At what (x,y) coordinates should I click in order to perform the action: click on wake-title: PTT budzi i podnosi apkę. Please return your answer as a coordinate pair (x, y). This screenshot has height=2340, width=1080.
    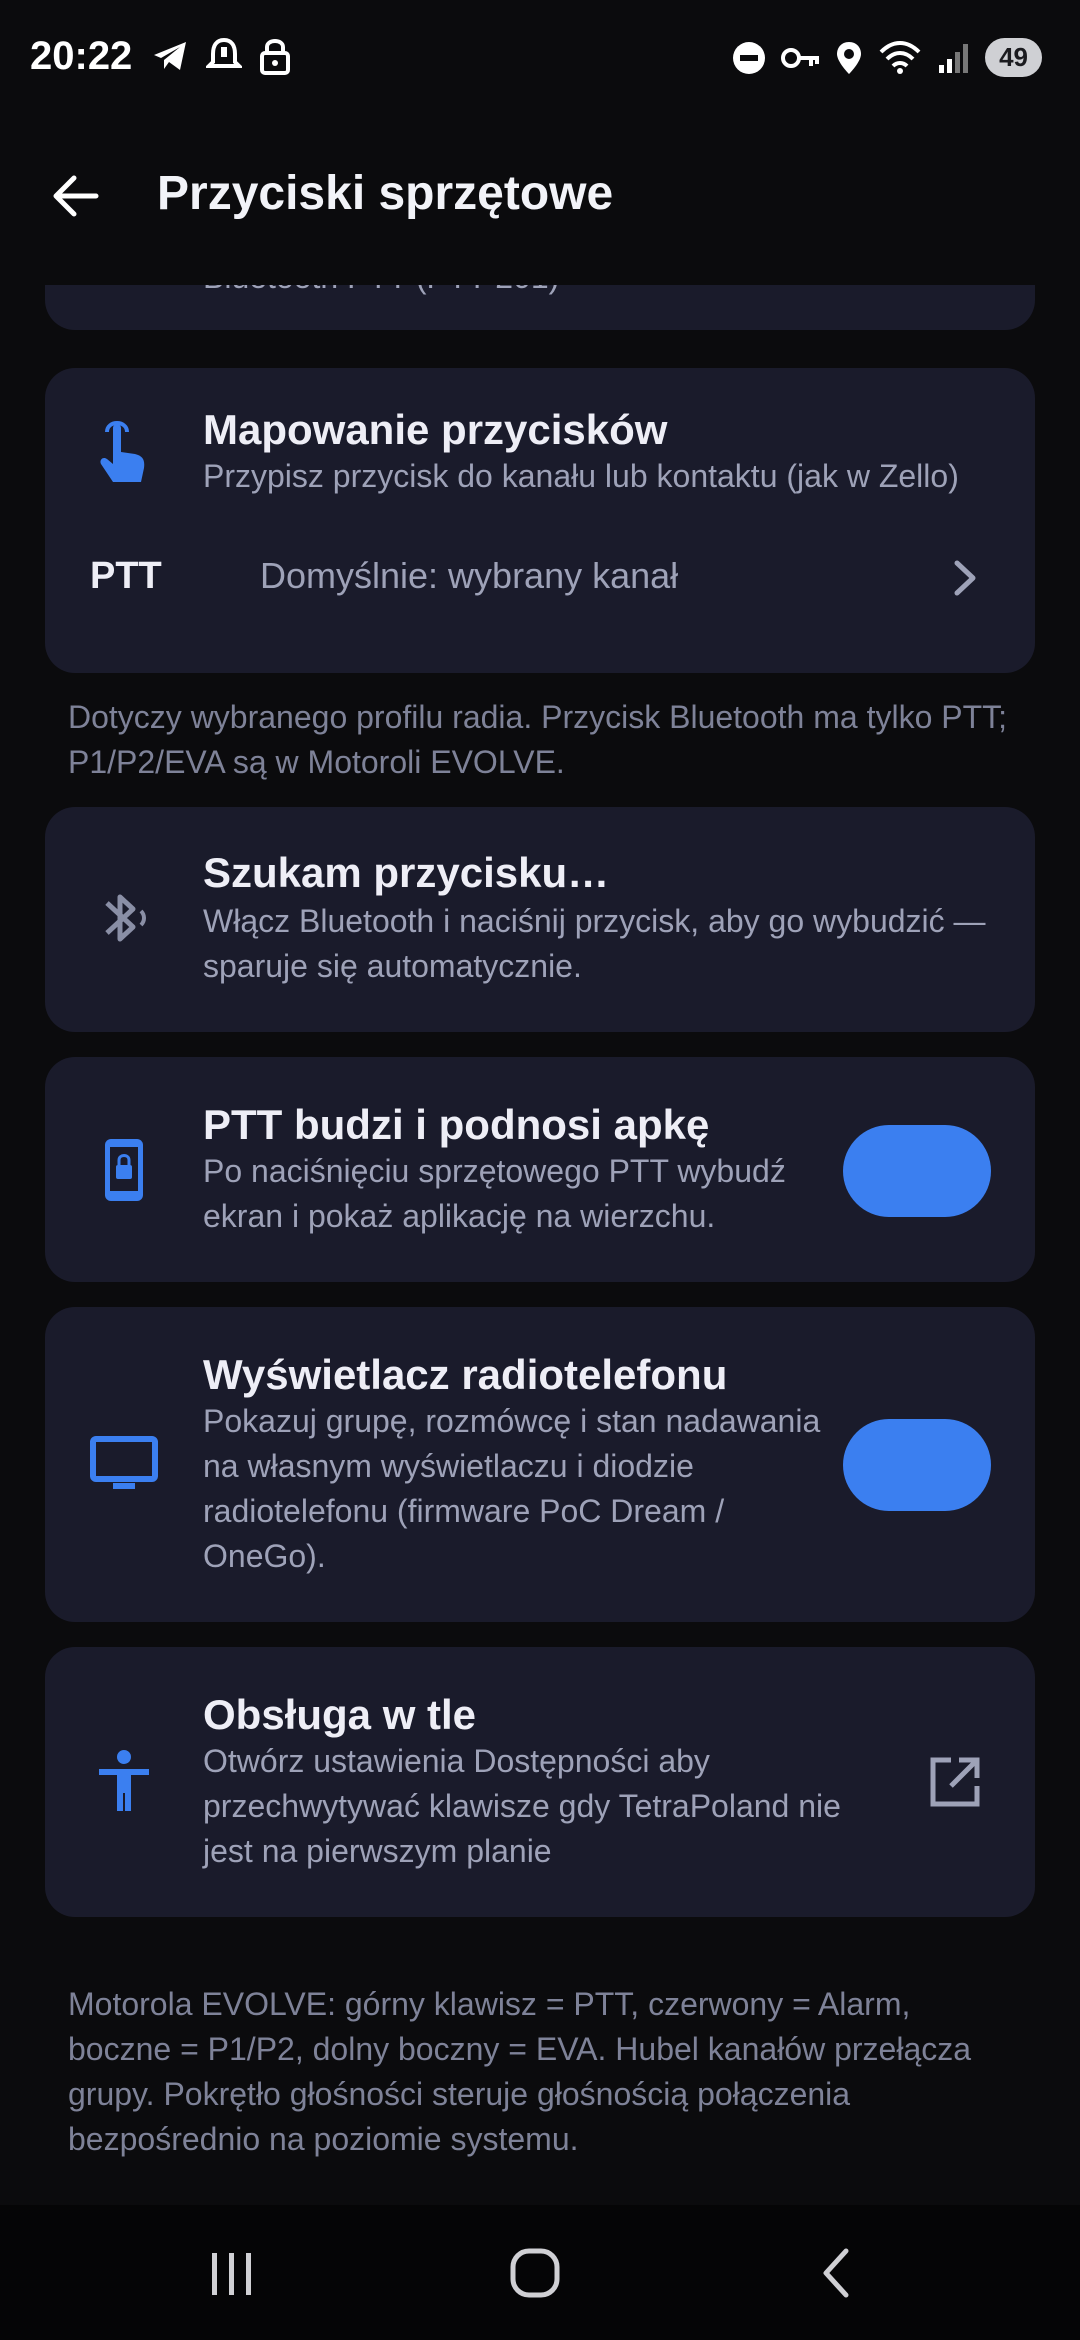
    Looking at the image, I should click on (456, 1124).